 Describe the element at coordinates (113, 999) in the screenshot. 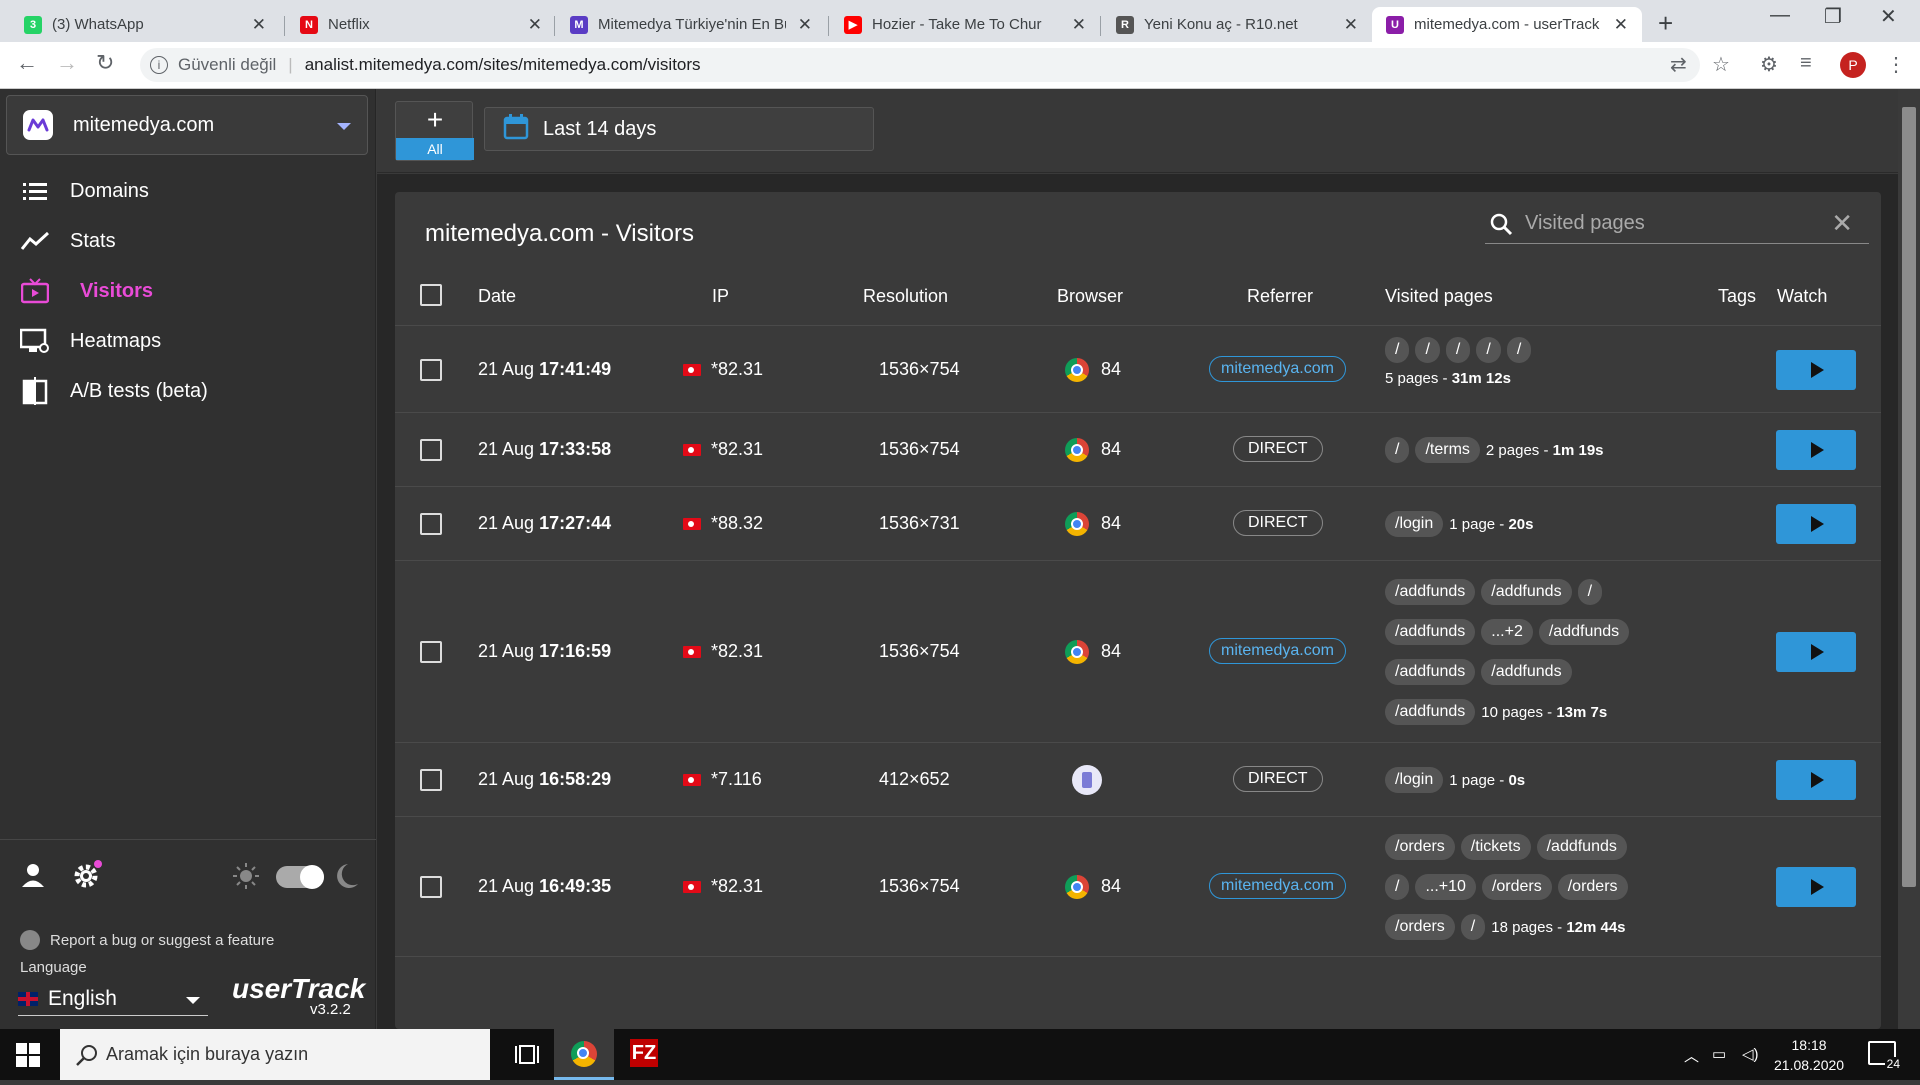

I see `language-select: English` at that location.